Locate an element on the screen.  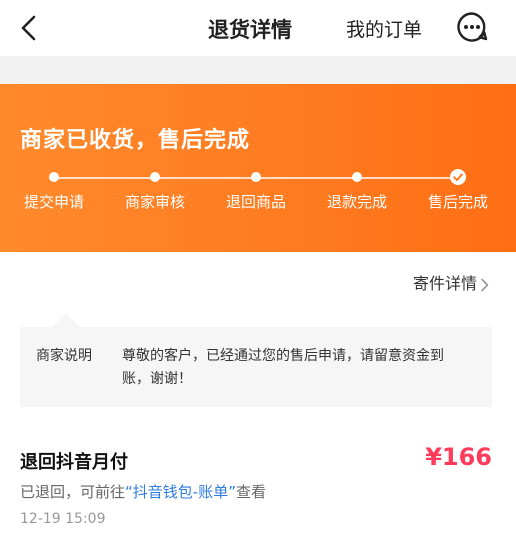
step-complete-marker is located at coordinates (458, 177).